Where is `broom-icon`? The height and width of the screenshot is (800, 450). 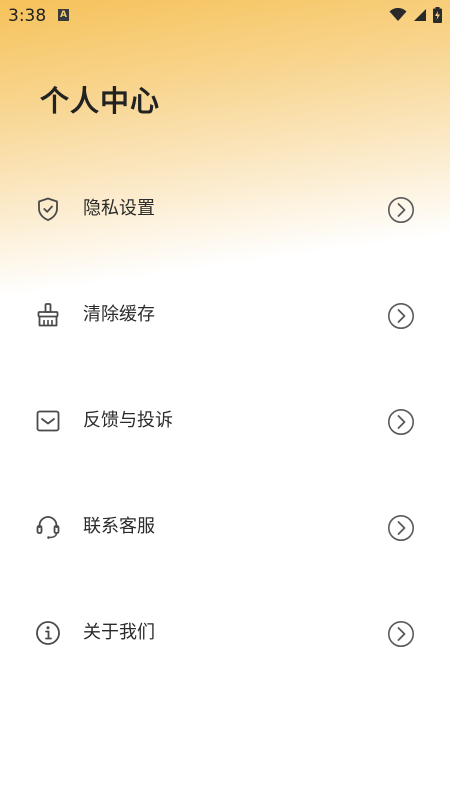
broom-icon is located at coordinates (48, 315).